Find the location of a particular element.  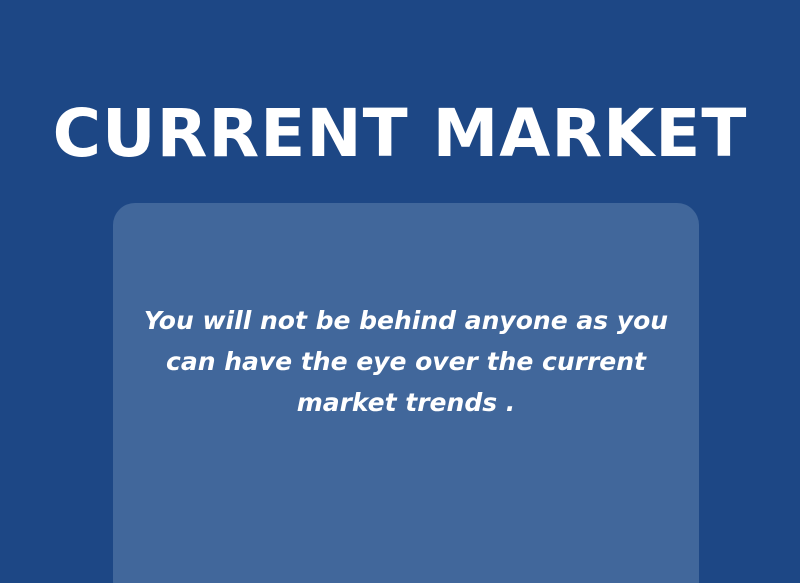

page-title: CURRENT MARKET is located at coordinates (400, 133).